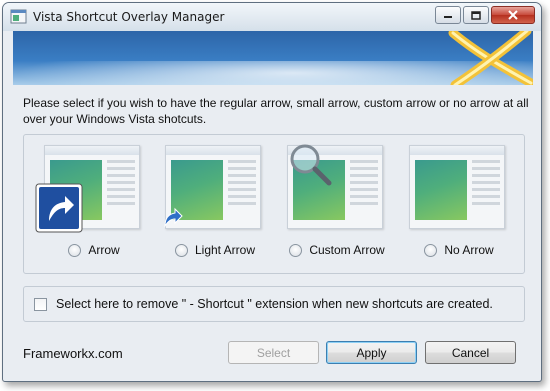  I want to click on remove-extension-checkbox, so click(40, 304).